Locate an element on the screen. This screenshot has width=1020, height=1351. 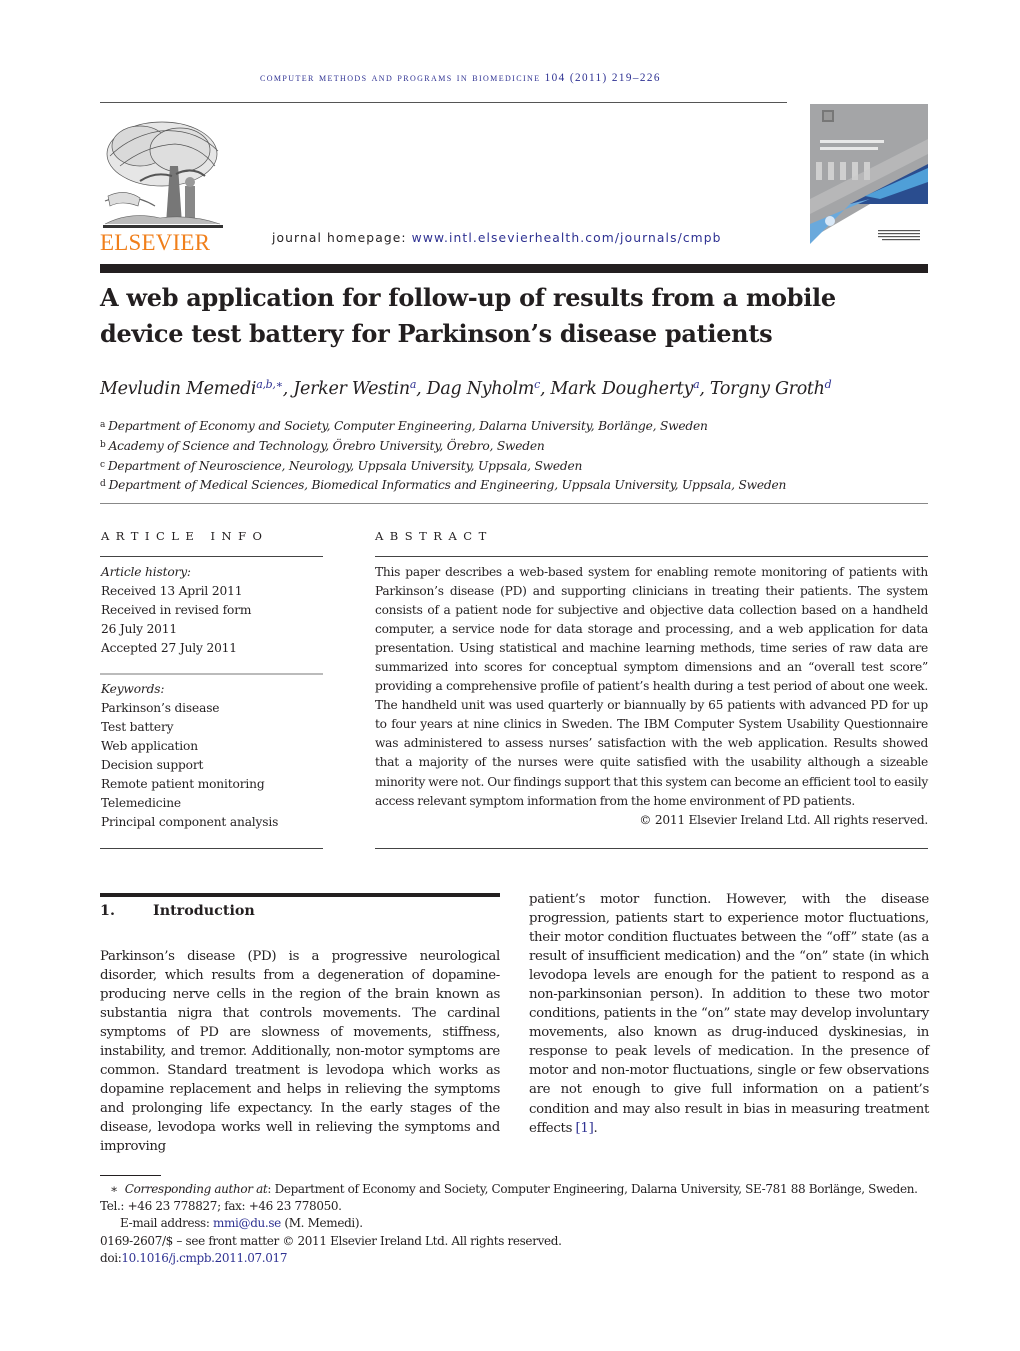
keyword: Principal component analysis is located at coordinates (190, 822).